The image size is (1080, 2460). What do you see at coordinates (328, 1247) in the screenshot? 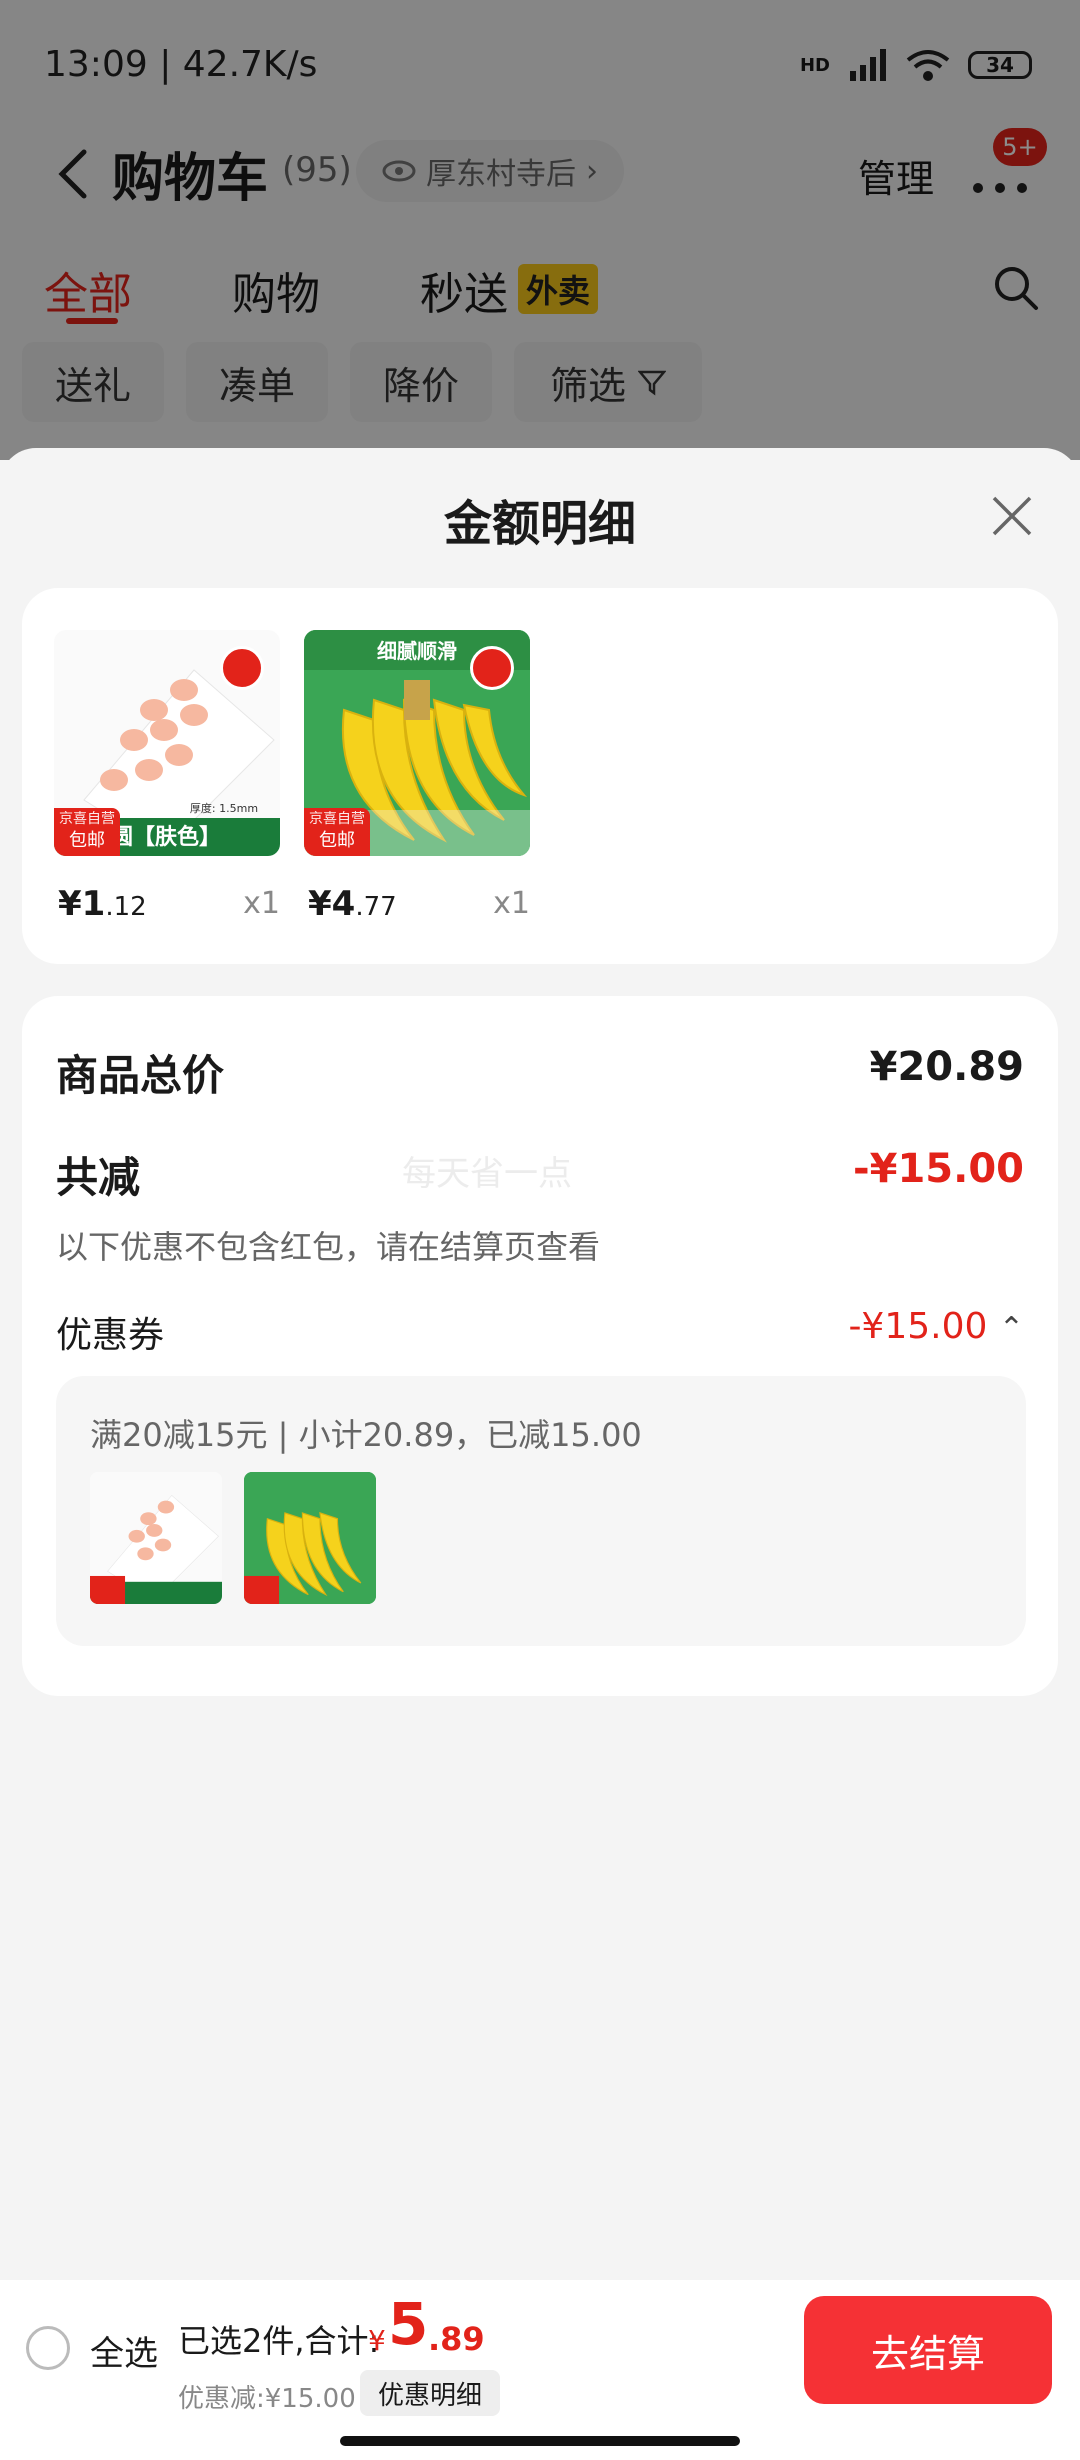
I see `discount-note: 以下优惠不包含红包，请在结算页查看` at bounding box center [328, 1247].